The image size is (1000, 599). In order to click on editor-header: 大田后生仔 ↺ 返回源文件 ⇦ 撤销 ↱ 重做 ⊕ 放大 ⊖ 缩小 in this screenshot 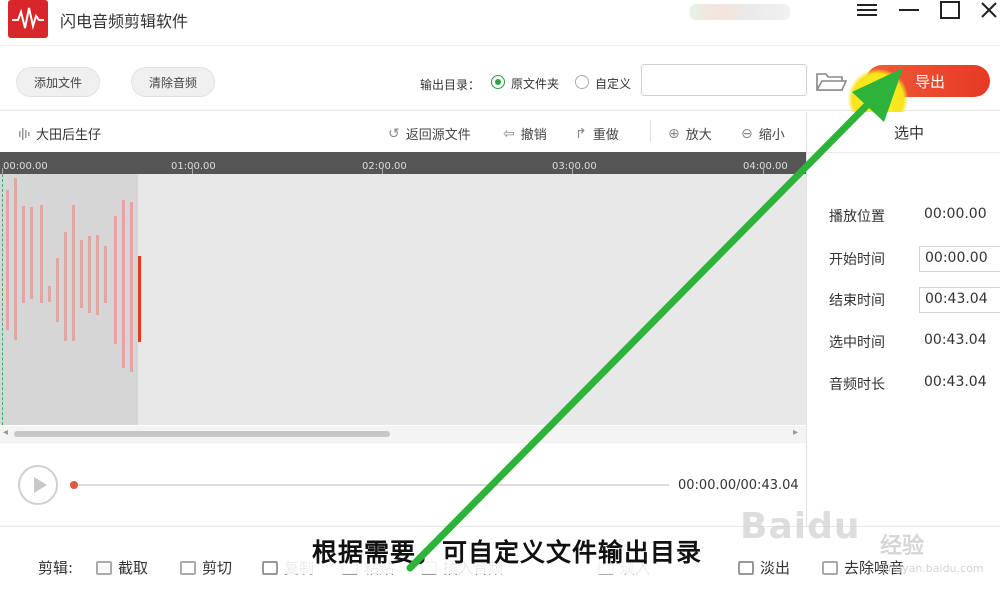, I will do `click(403, 132)`.